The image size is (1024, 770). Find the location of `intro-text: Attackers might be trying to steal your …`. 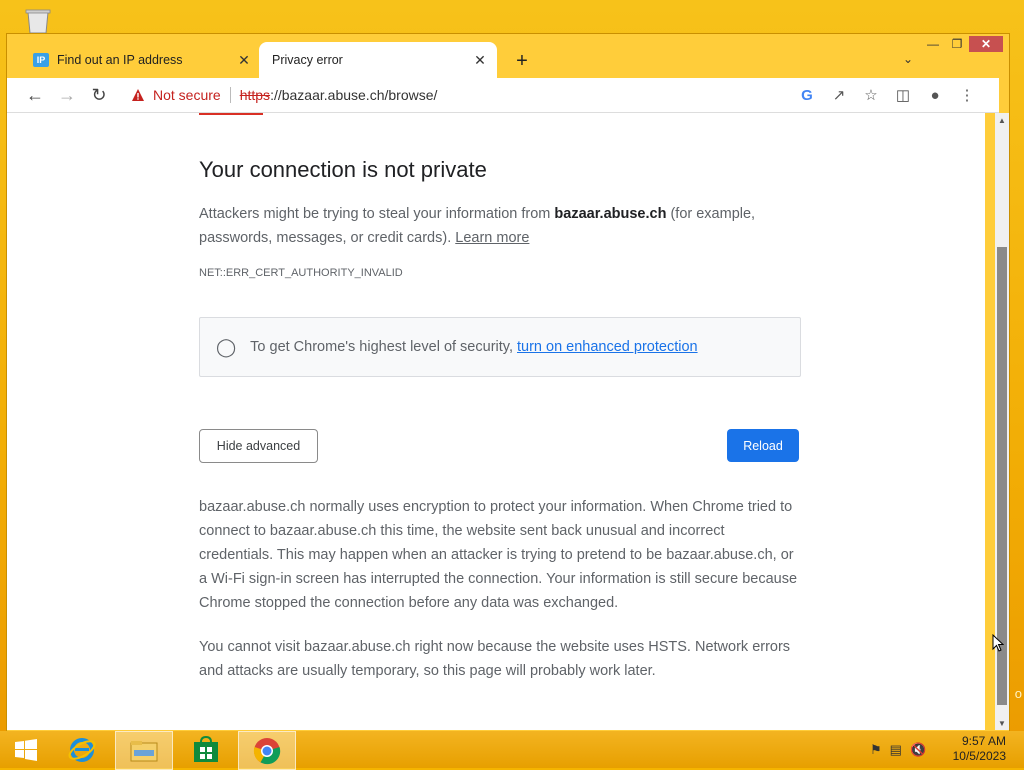

intro-text: Attackers might be trying to steal your … is located at coordinates (499, 226).